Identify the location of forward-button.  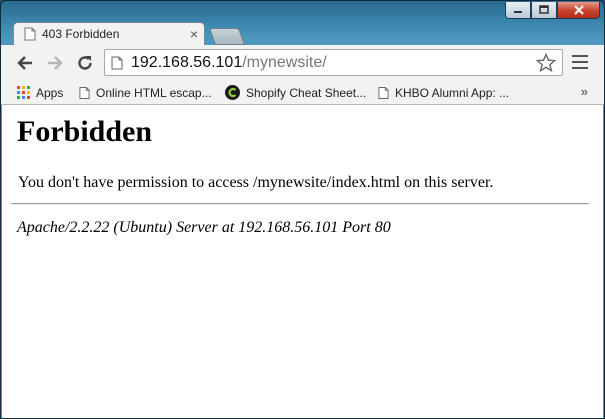
(55, 63).